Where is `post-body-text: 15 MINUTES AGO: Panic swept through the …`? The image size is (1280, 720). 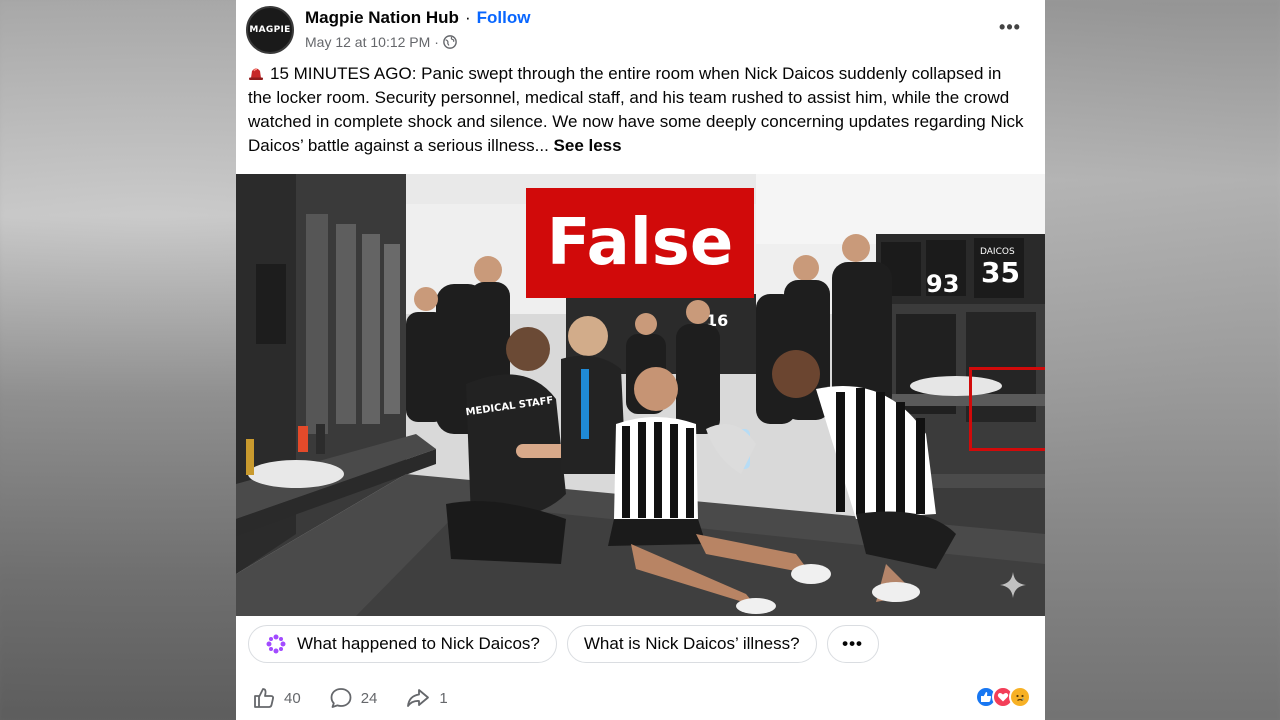 post-body-text: 15 MINUTES AGO: Panic swept through the … is located at coordinates (636, 109).